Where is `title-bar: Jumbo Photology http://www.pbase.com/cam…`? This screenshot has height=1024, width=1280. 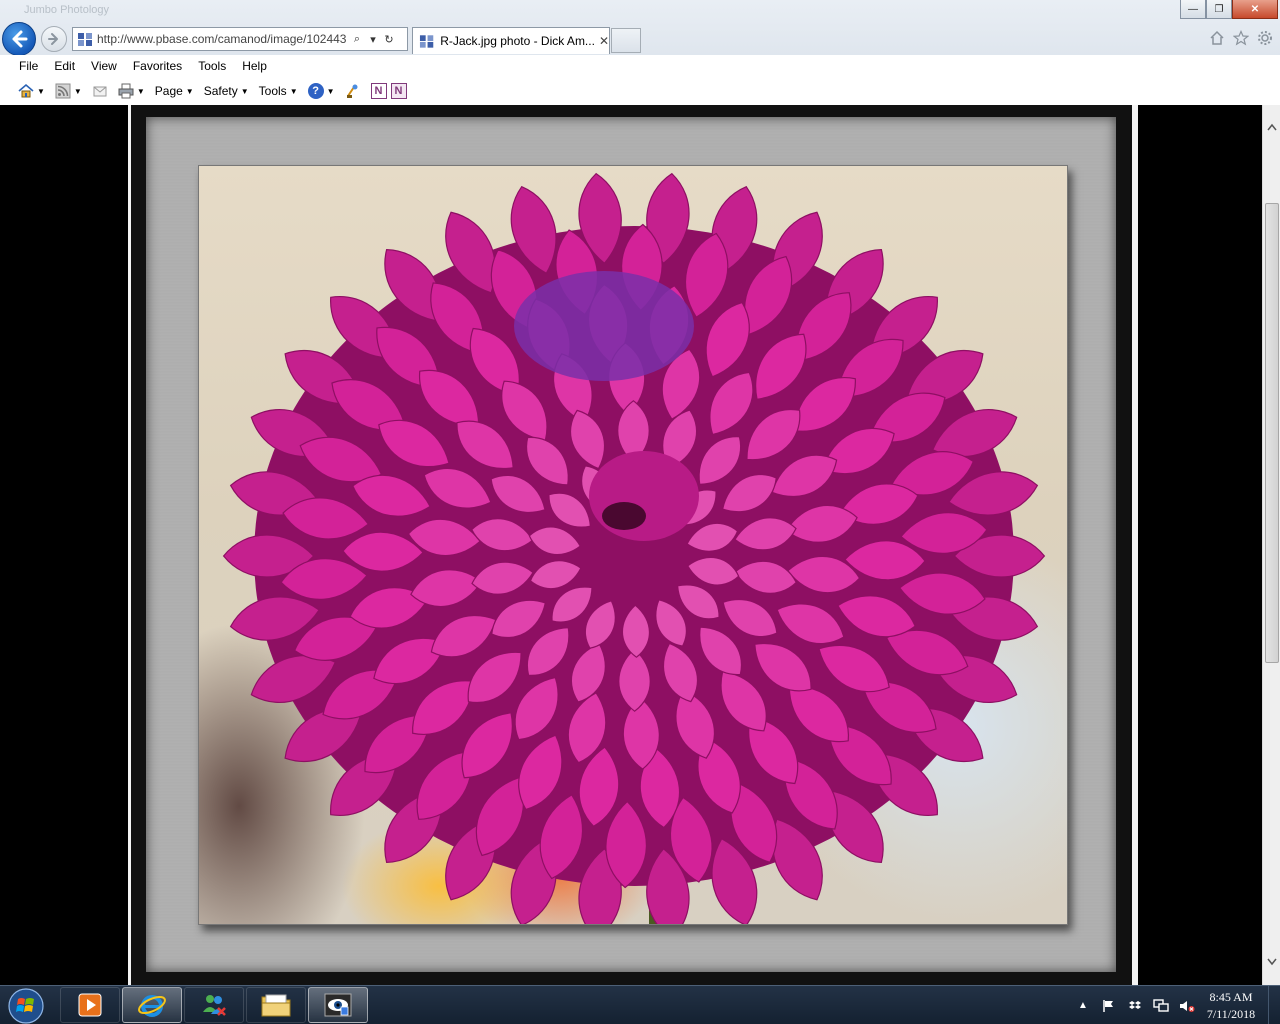
title-bar: Jumbo Photology http://www.pbase.com/cam… is located at coordinates (640, 28).